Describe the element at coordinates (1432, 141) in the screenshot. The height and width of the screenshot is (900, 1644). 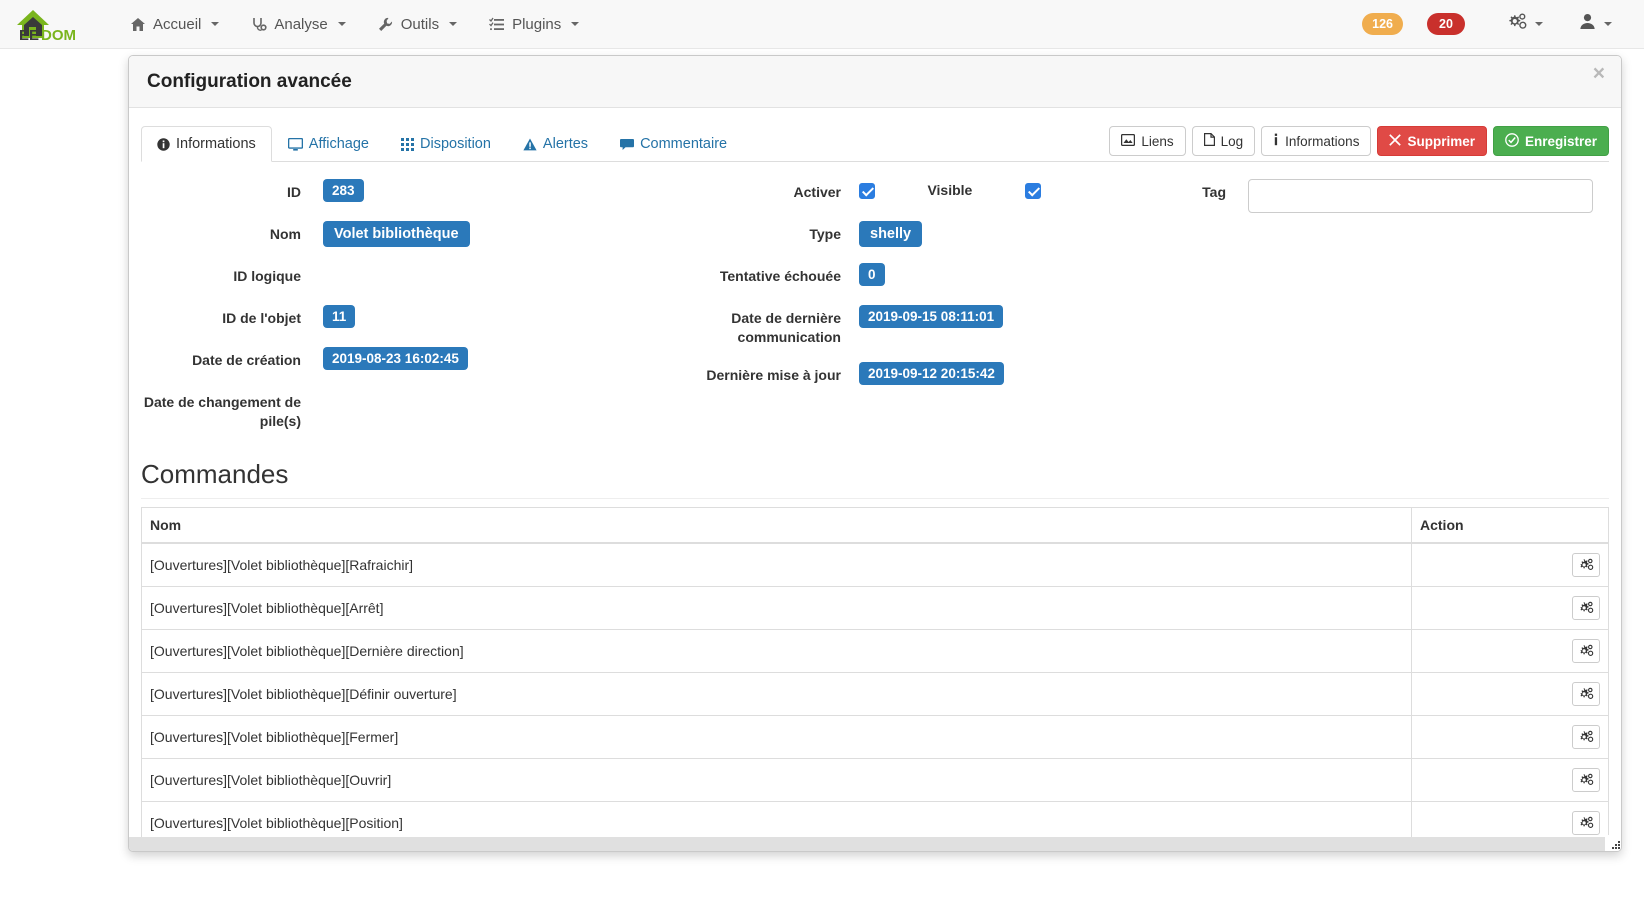
I see `supprimer-button: Supprimer` at that location.